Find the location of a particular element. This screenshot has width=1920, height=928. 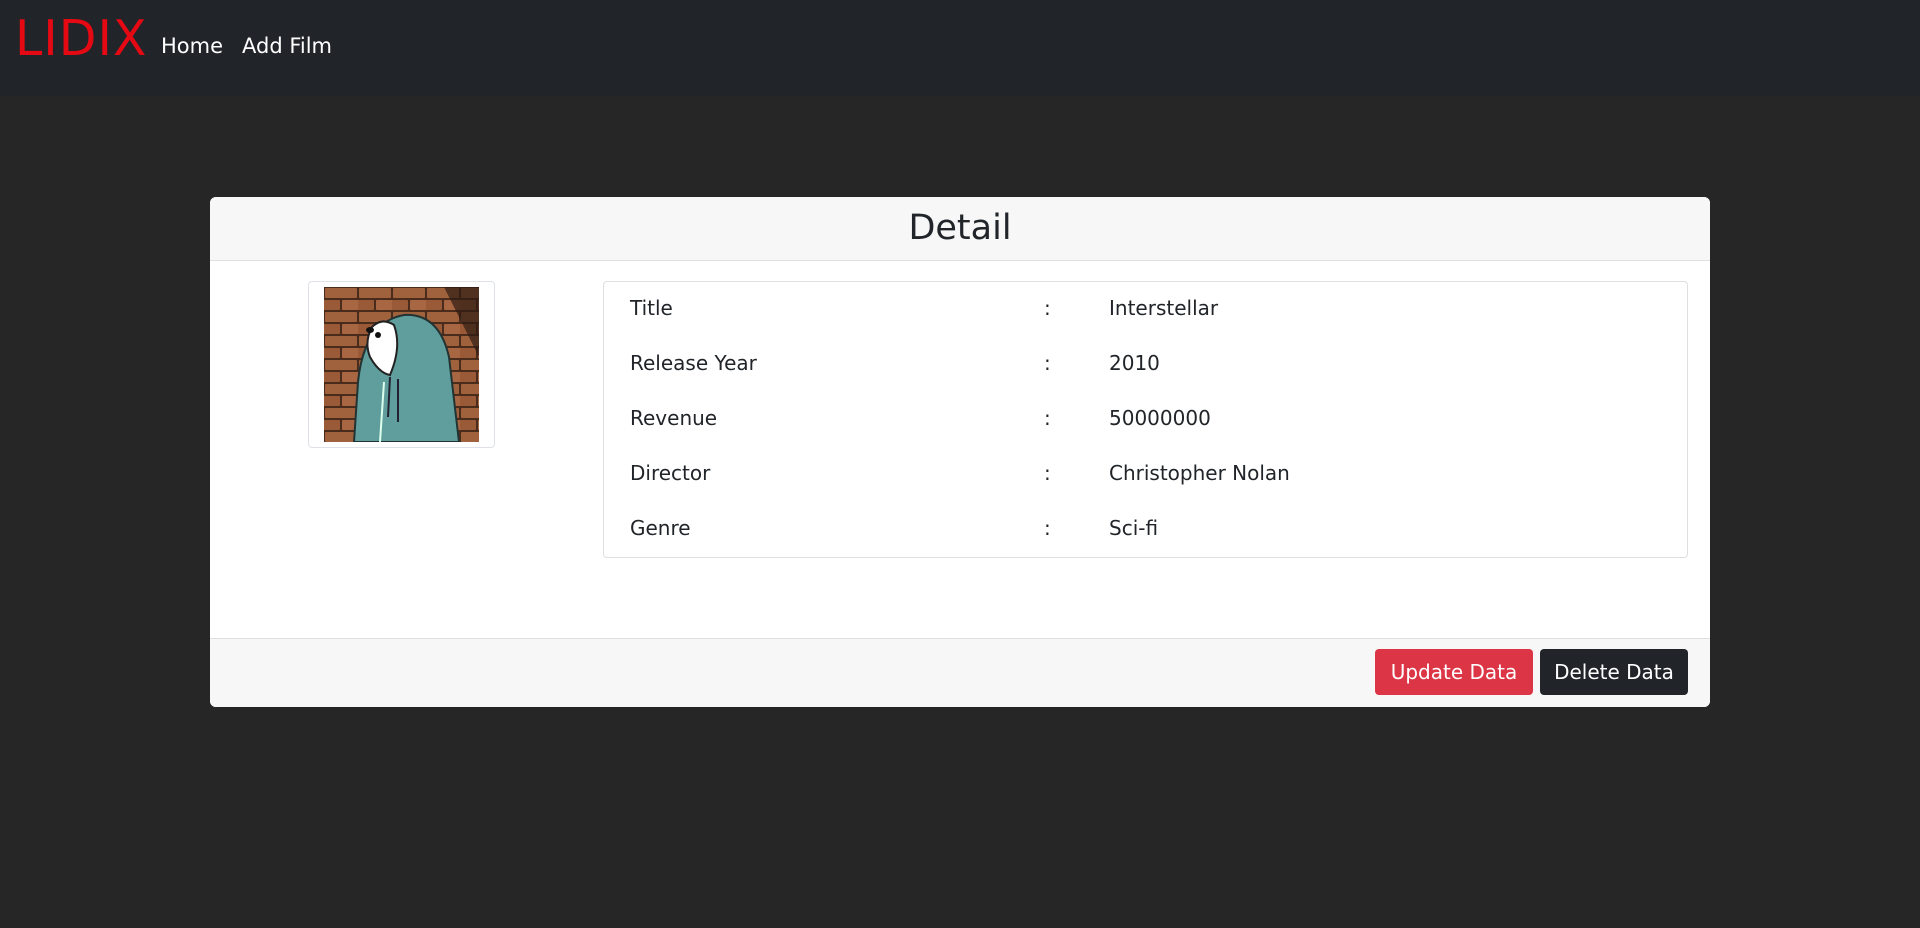

field-value: 2010 is located at coordinates (1134, 363).